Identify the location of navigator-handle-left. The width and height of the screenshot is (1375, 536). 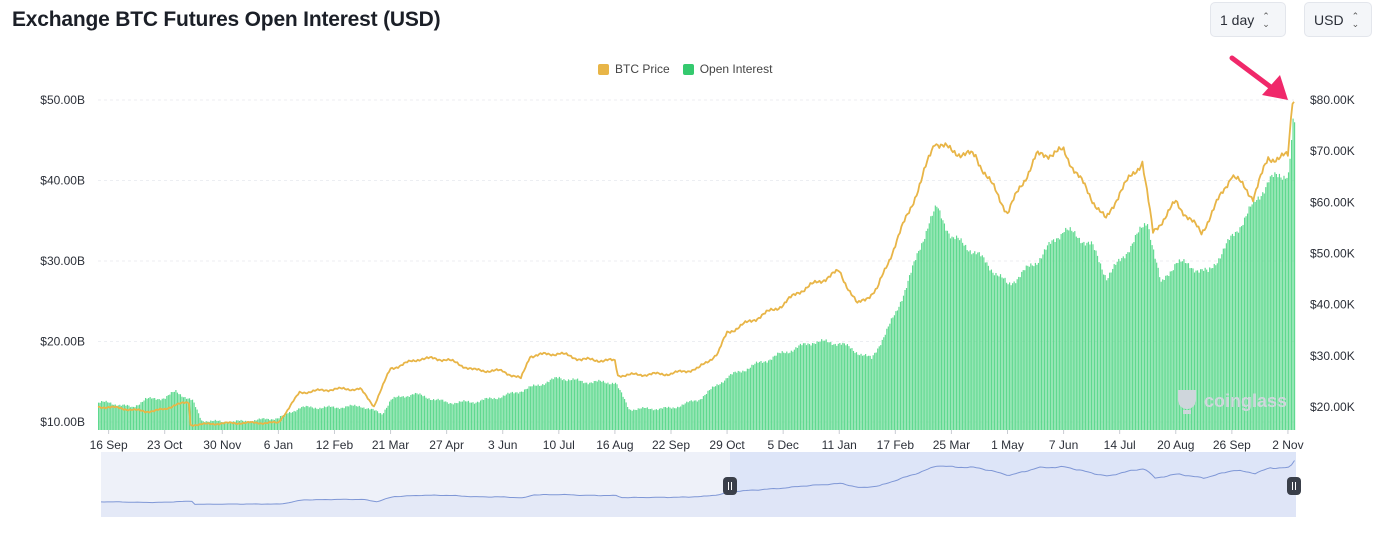
(730, 486).